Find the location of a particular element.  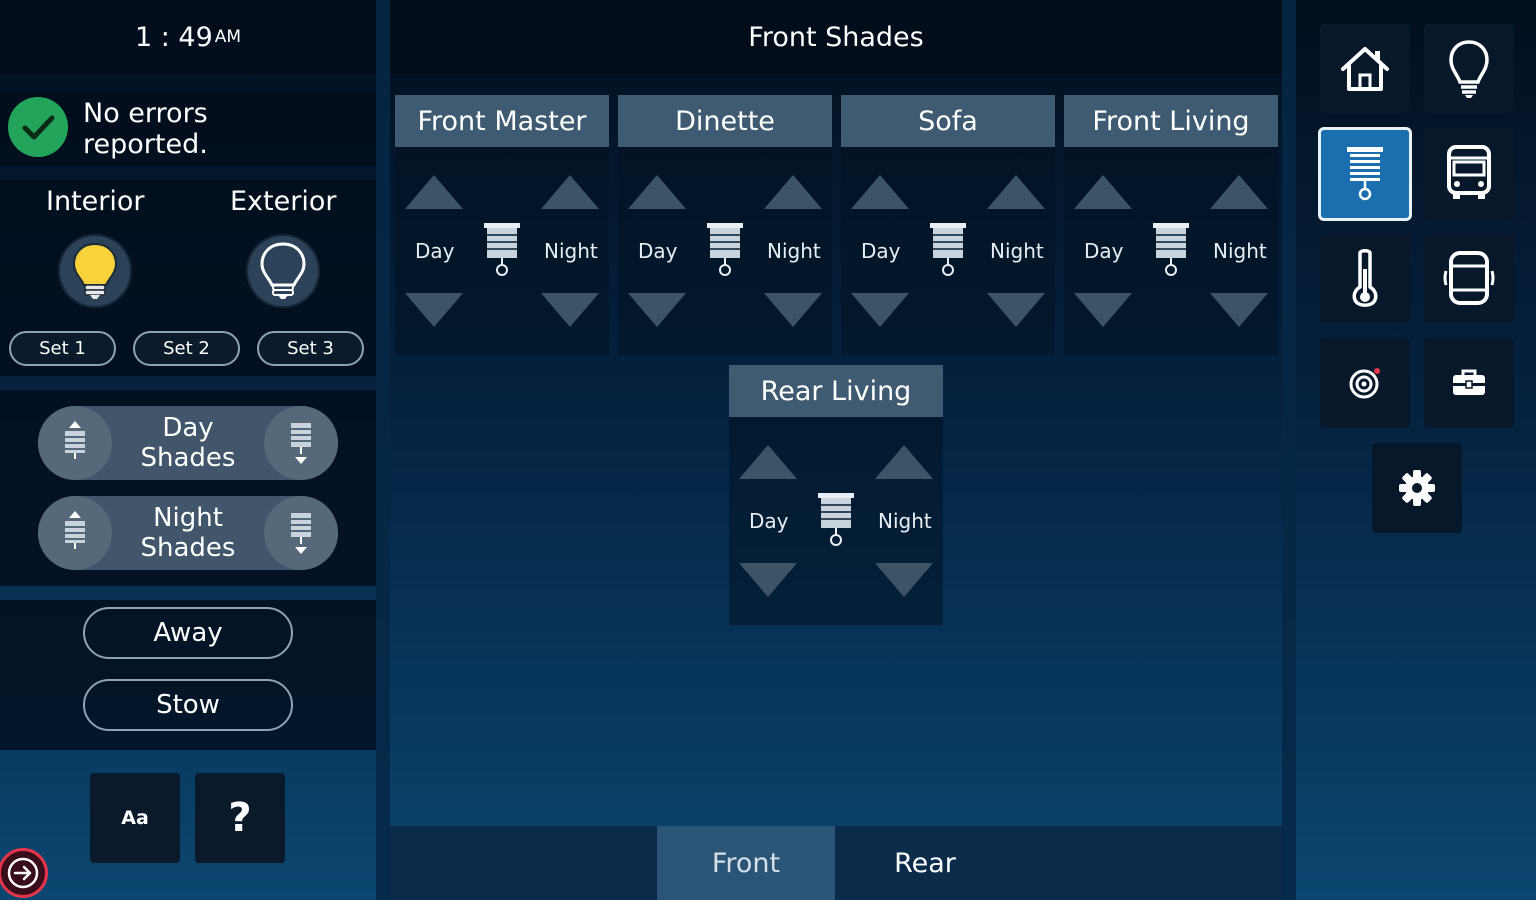

help-button: ? is located at coordinates (240, 818).